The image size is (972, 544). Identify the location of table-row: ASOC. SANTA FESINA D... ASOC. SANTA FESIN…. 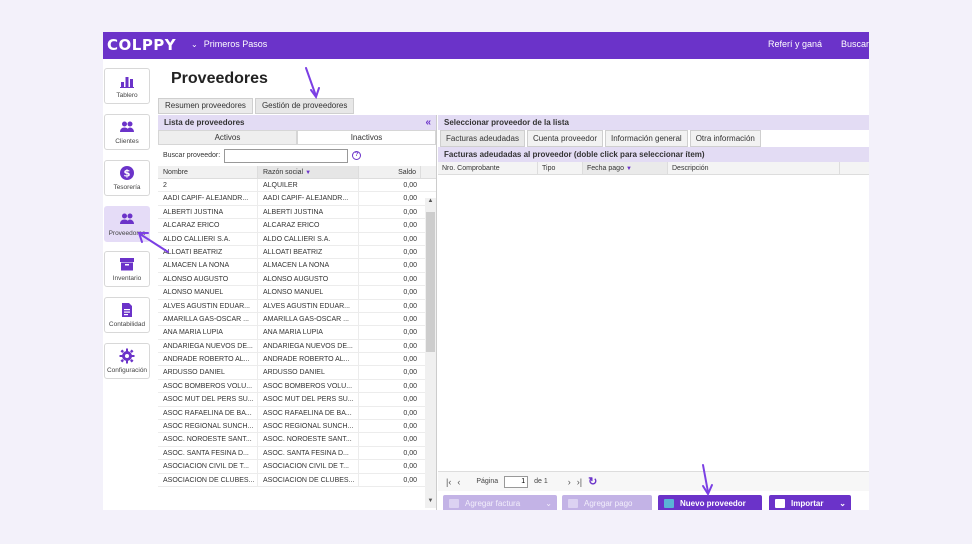
(297, 453).